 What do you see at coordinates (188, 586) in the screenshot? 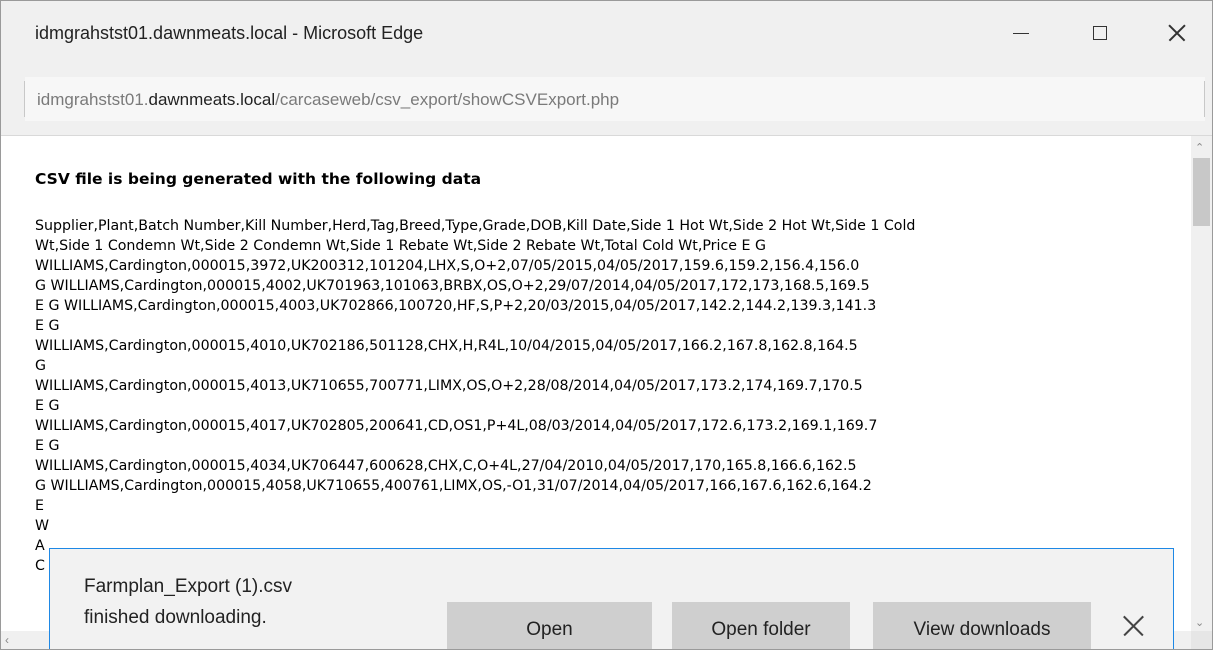
I see `download-filename: Farmplan_Export (1).csv` at bounding box center [188, 586].